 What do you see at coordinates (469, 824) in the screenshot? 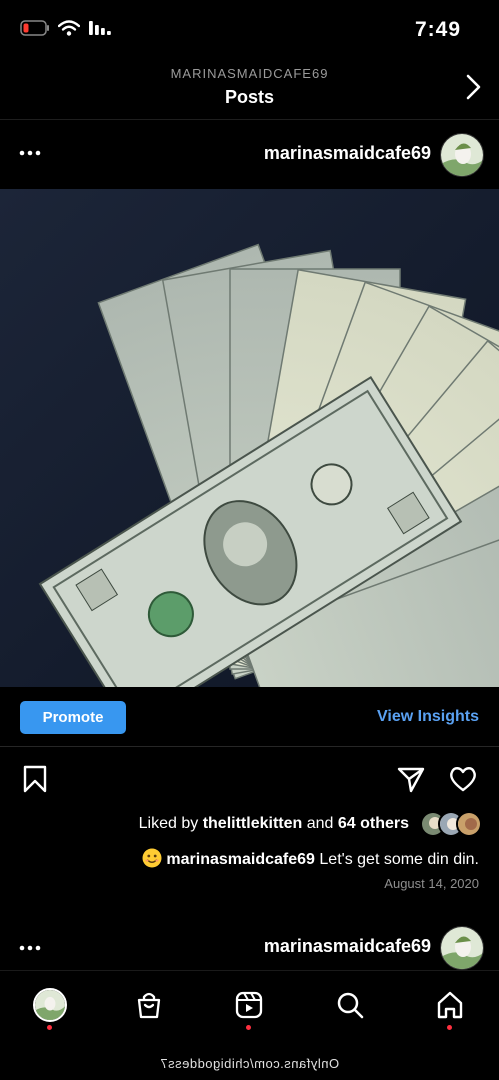
I see `liker-avatar` at bounding box center [469, 824].